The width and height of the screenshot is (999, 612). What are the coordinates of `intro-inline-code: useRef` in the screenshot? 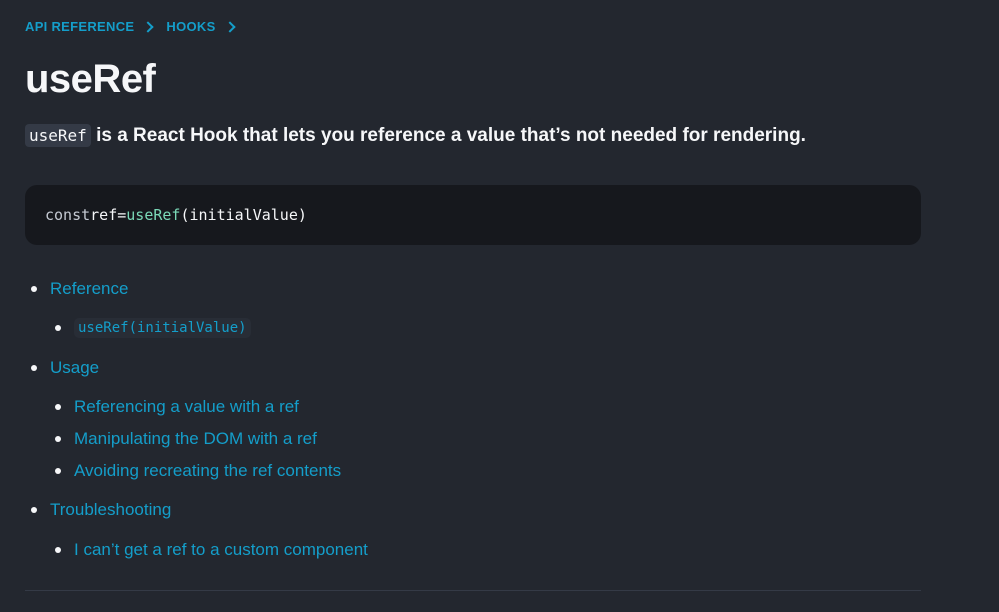 It's located at (58, 135).